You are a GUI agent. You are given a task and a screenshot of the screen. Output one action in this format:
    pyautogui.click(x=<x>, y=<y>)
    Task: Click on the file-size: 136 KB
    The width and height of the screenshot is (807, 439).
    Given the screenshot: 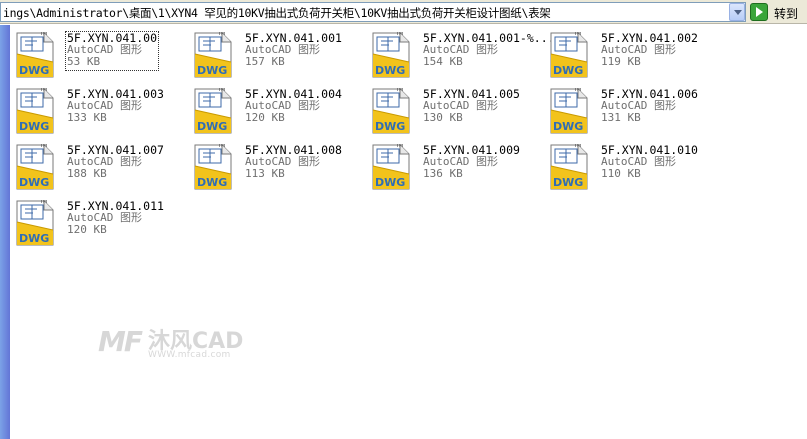 What is the action you would take?
    pyautogui.click(x=443, y=173)
    